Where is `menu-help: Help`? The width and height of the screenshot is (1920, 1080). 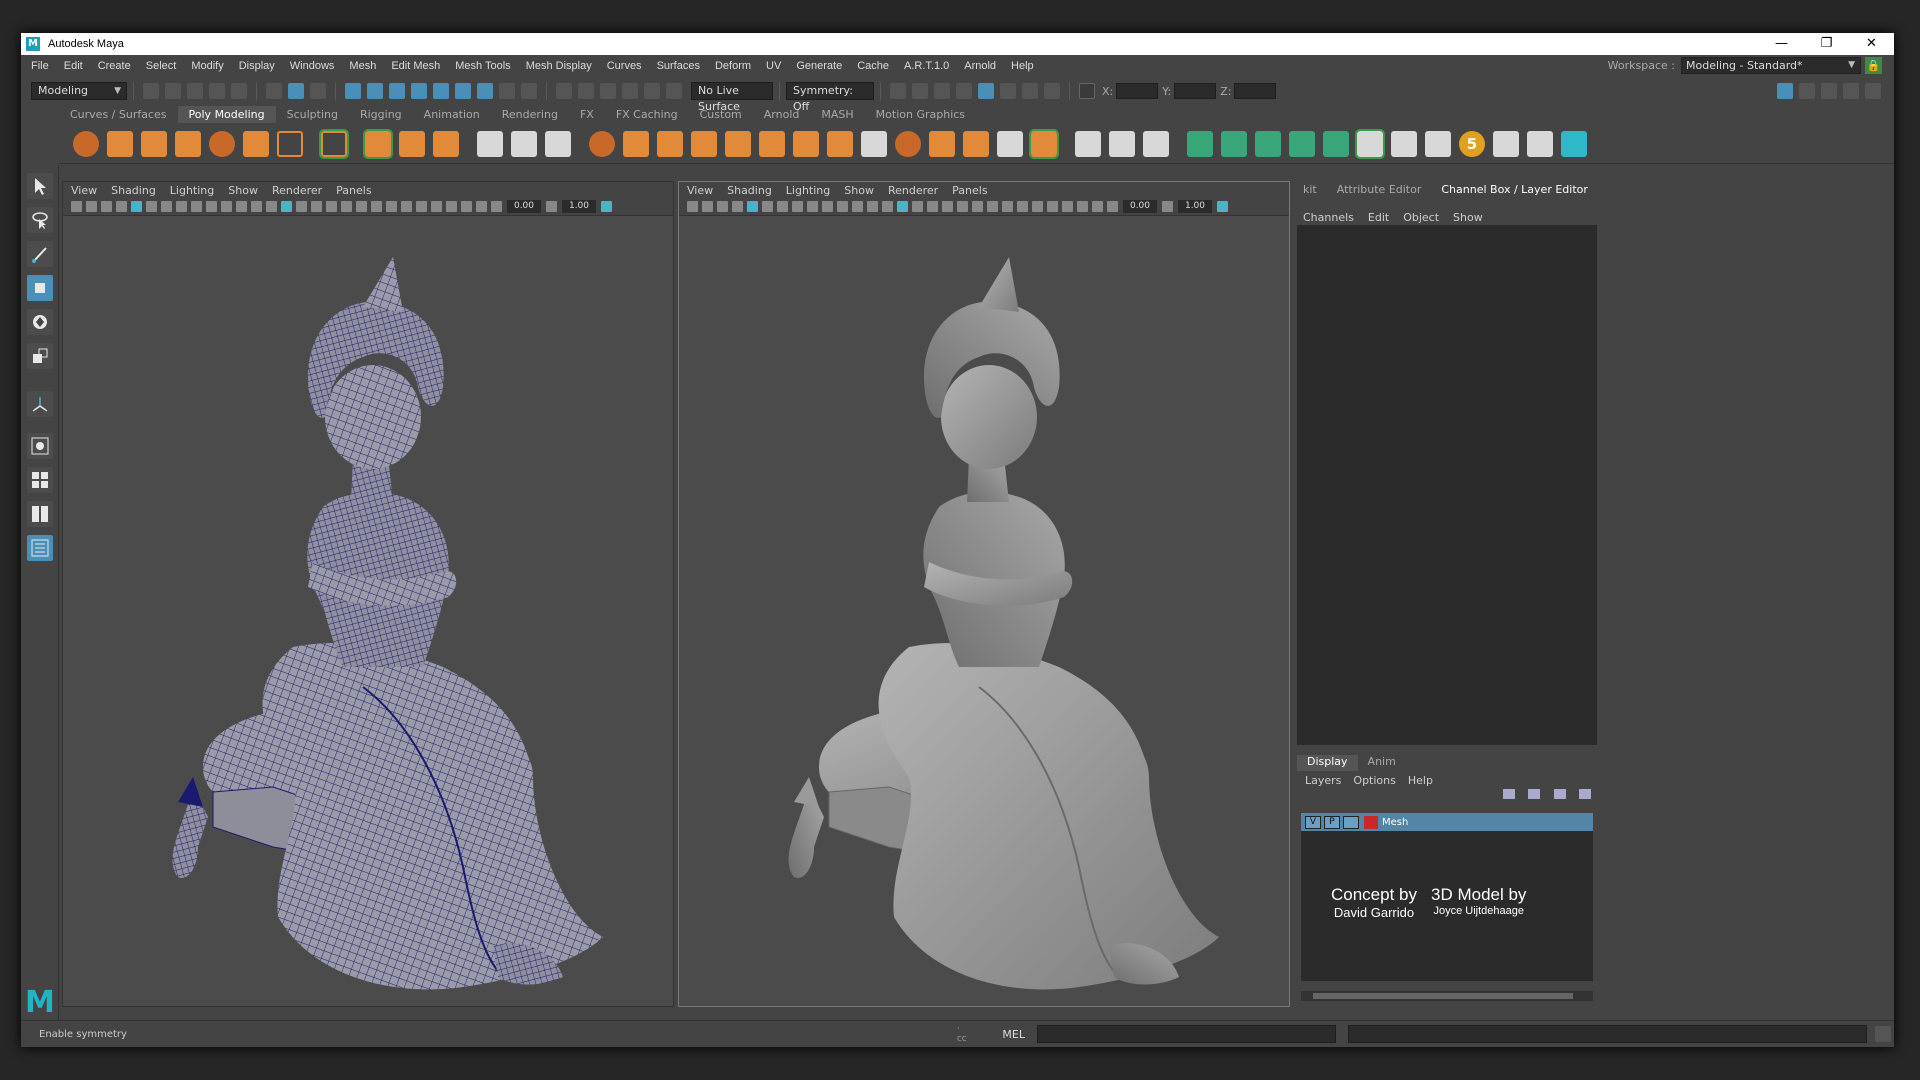 menu-help: Help is located at coordinates (1022, 66).